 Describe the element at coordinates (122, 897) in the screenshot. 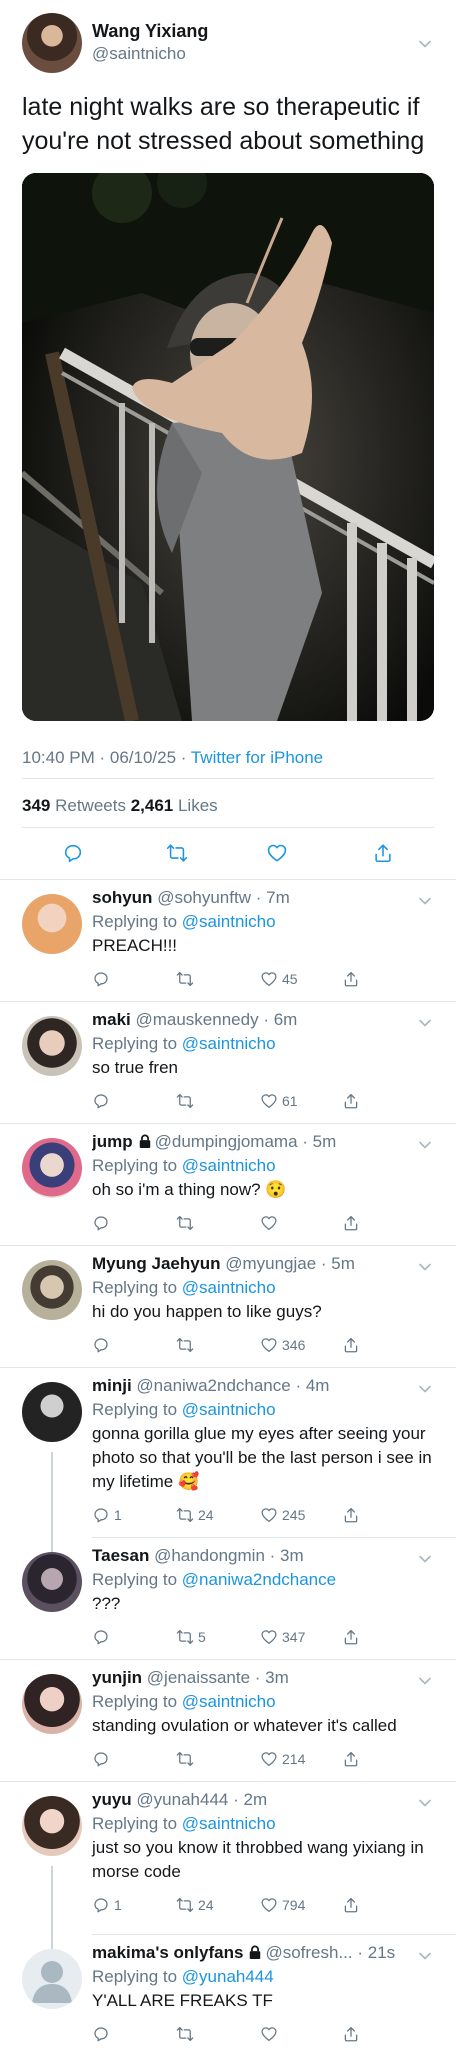

I see `reply-author-name: sohyun` at that location.